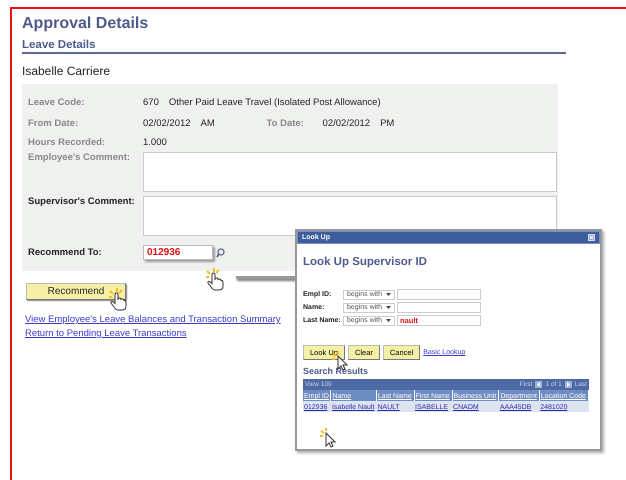 This screenshot has height=480, width=626. Describe the element at coordinates (387, 123) in the screenshot. I see `to-period: PM` at that location.